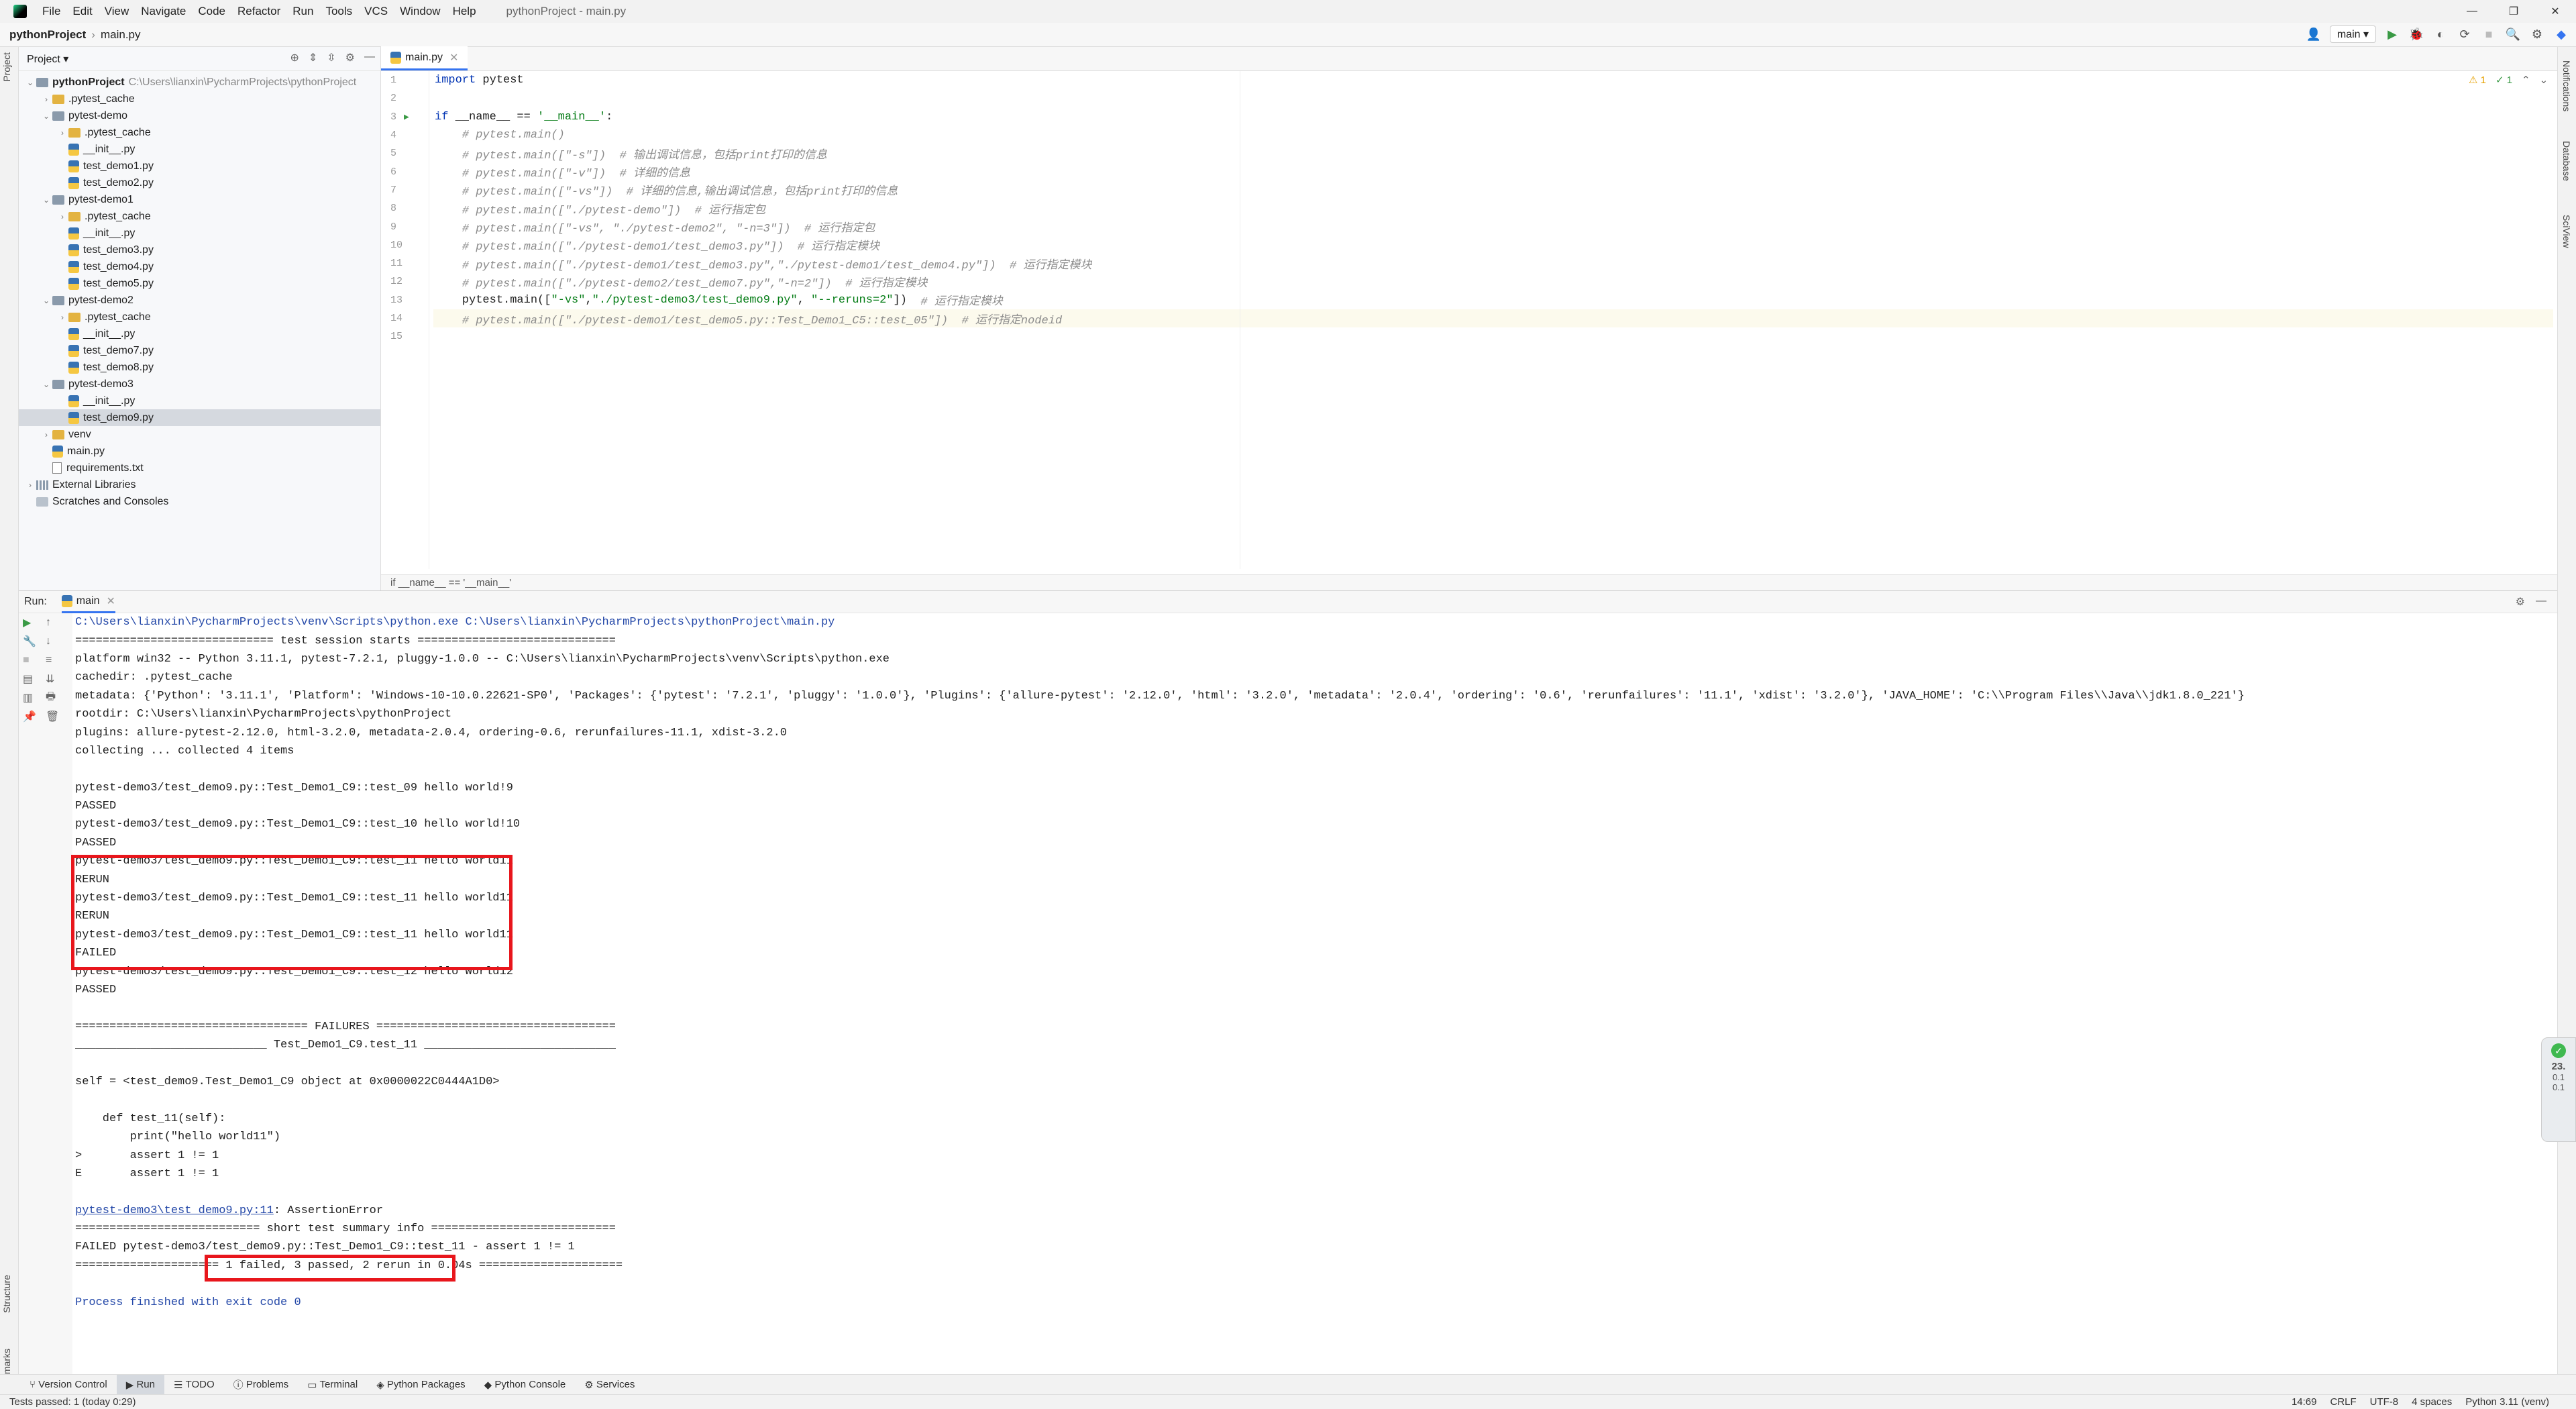 The width and height of the screenshot is (2576, 1409). Describe the element at coordinates (33, 622) in the screenshot. I see `rerun-icon: ▶` at that location.